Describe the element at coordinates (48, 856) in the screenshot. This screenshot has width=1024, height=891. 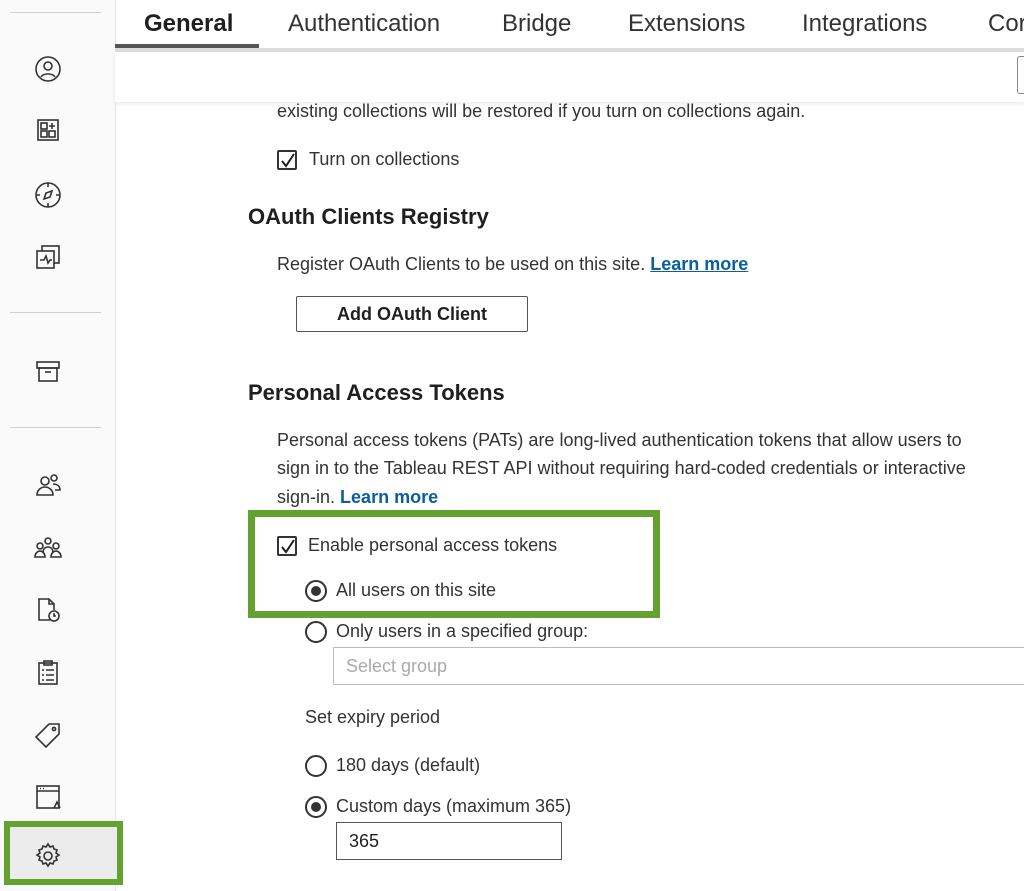
I see `gear-icon` at that location.